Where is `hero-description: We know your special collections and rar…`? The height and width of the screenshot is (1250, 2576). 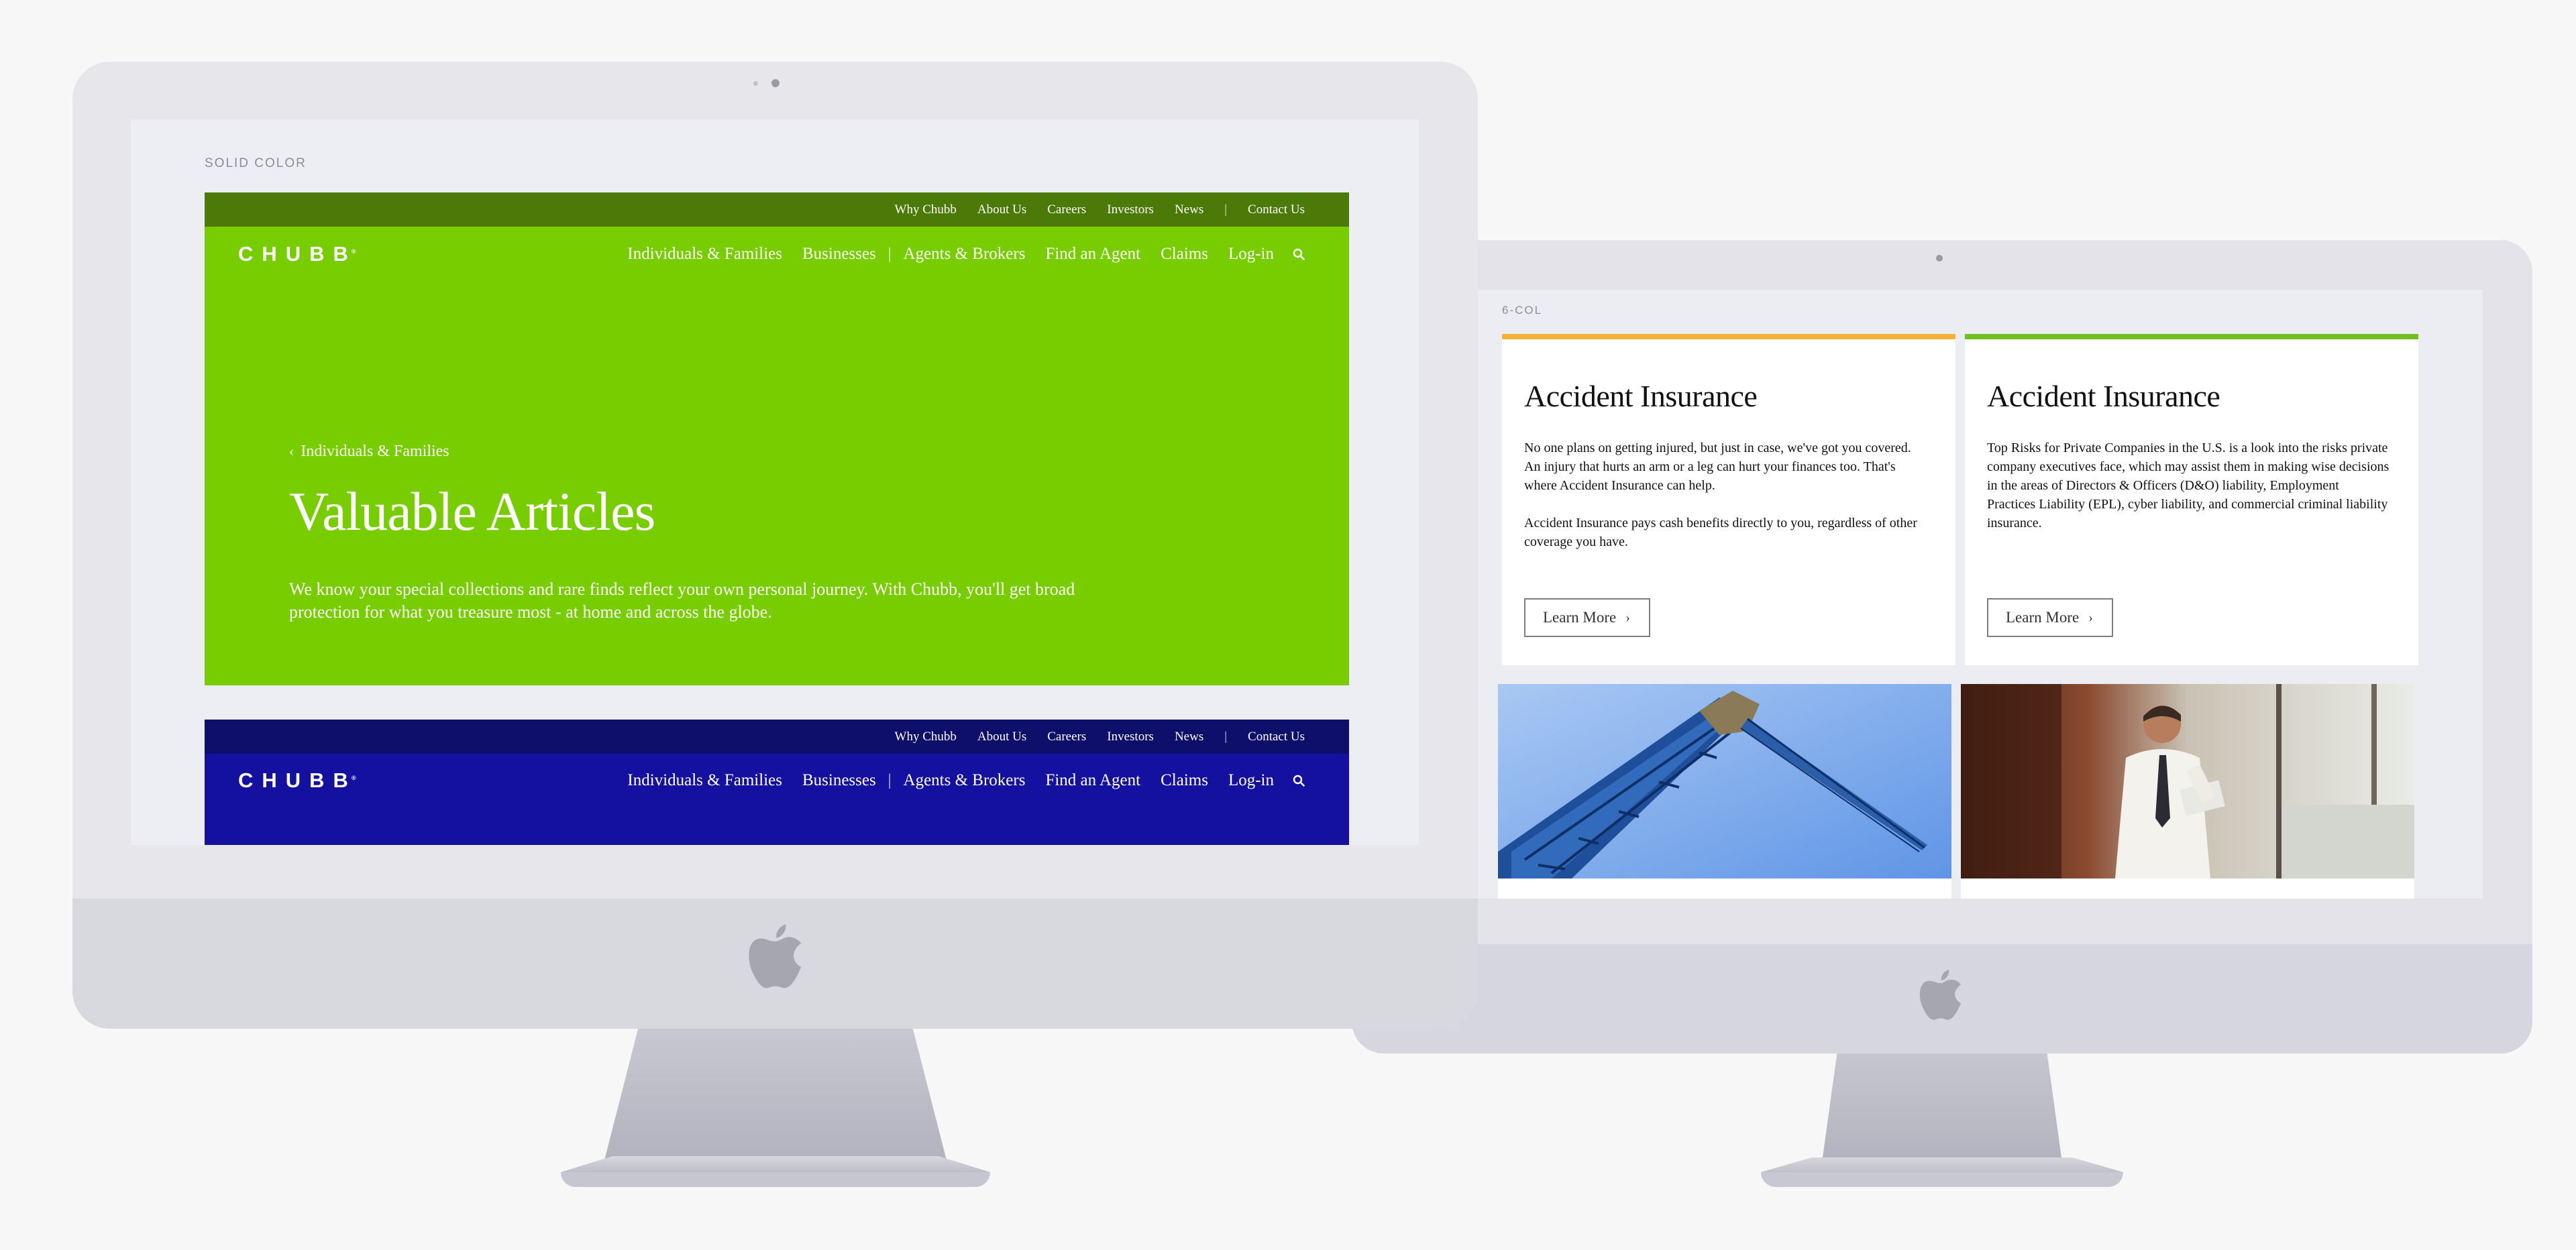
hero-description: We know your special collections and rar… is located at coordinates (682, 600).